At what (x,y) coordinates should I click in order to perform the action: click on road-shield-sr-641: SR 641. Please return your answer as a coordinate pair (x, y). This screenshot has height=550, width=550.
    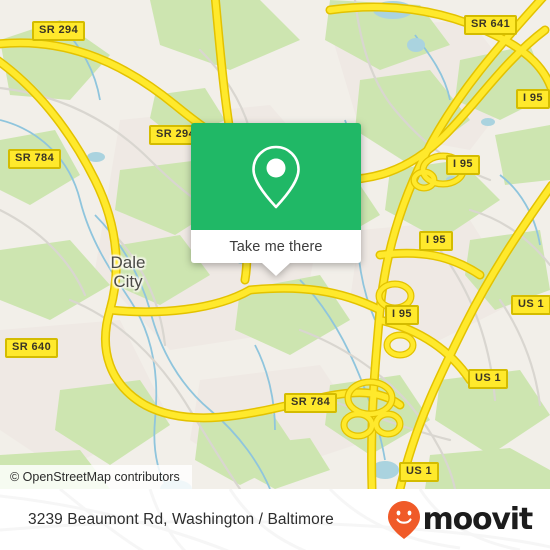
    Looking at the image, I should click on (491, 25).